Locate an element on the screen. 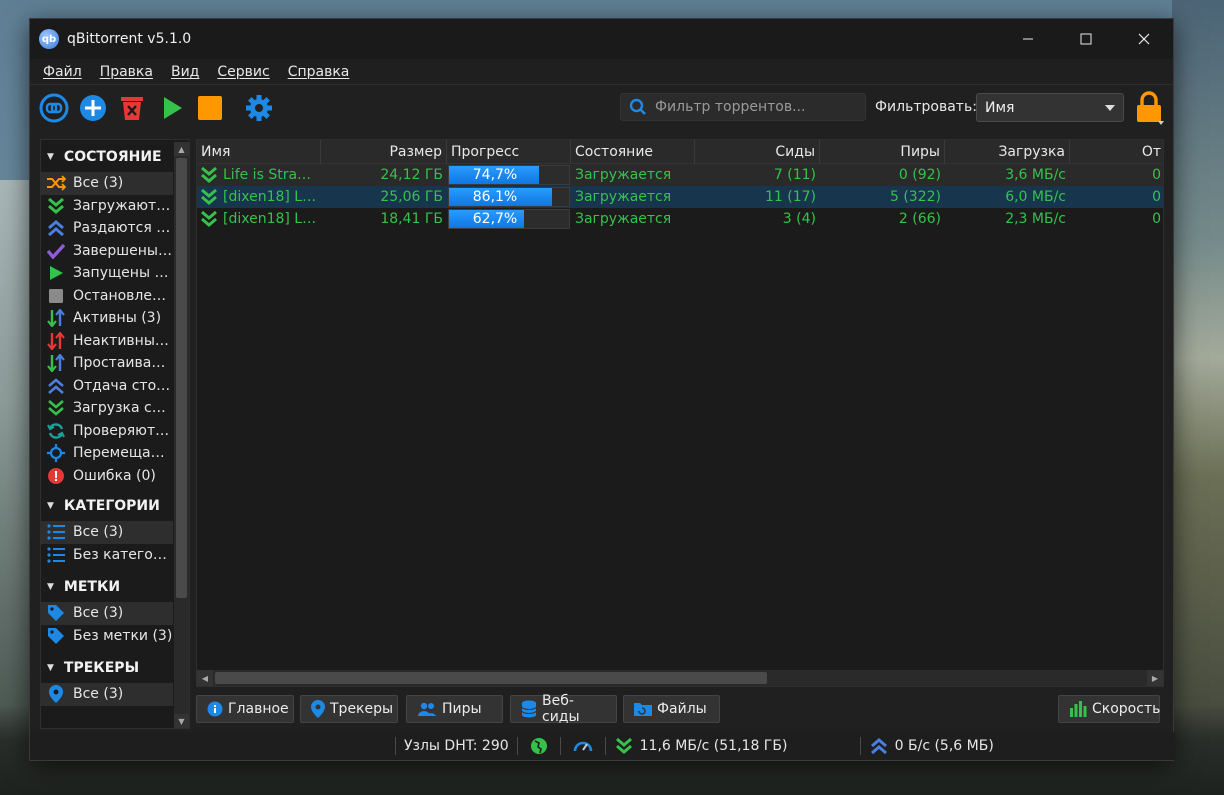 Image resolution: width=1224 pixels, height=795 pixels. resume-button is located at coordinates (171, 108).